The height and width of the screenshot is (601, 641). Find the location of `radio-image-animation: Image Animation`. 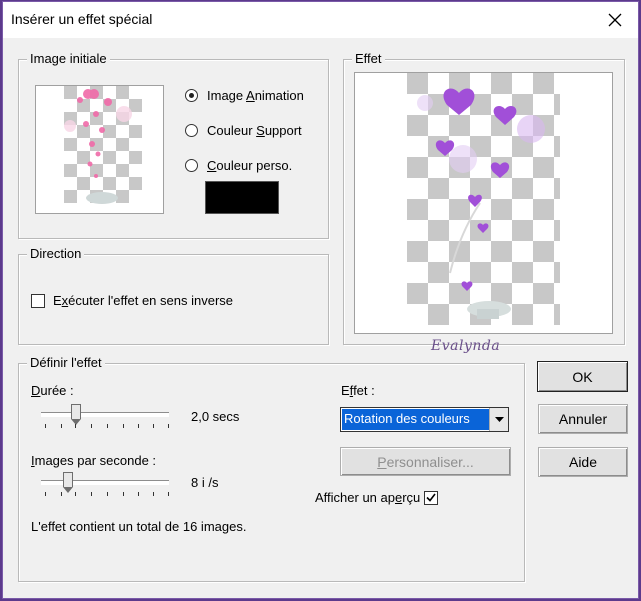

radio-image-animation: Image Animation is located at coordinates (244, 95).